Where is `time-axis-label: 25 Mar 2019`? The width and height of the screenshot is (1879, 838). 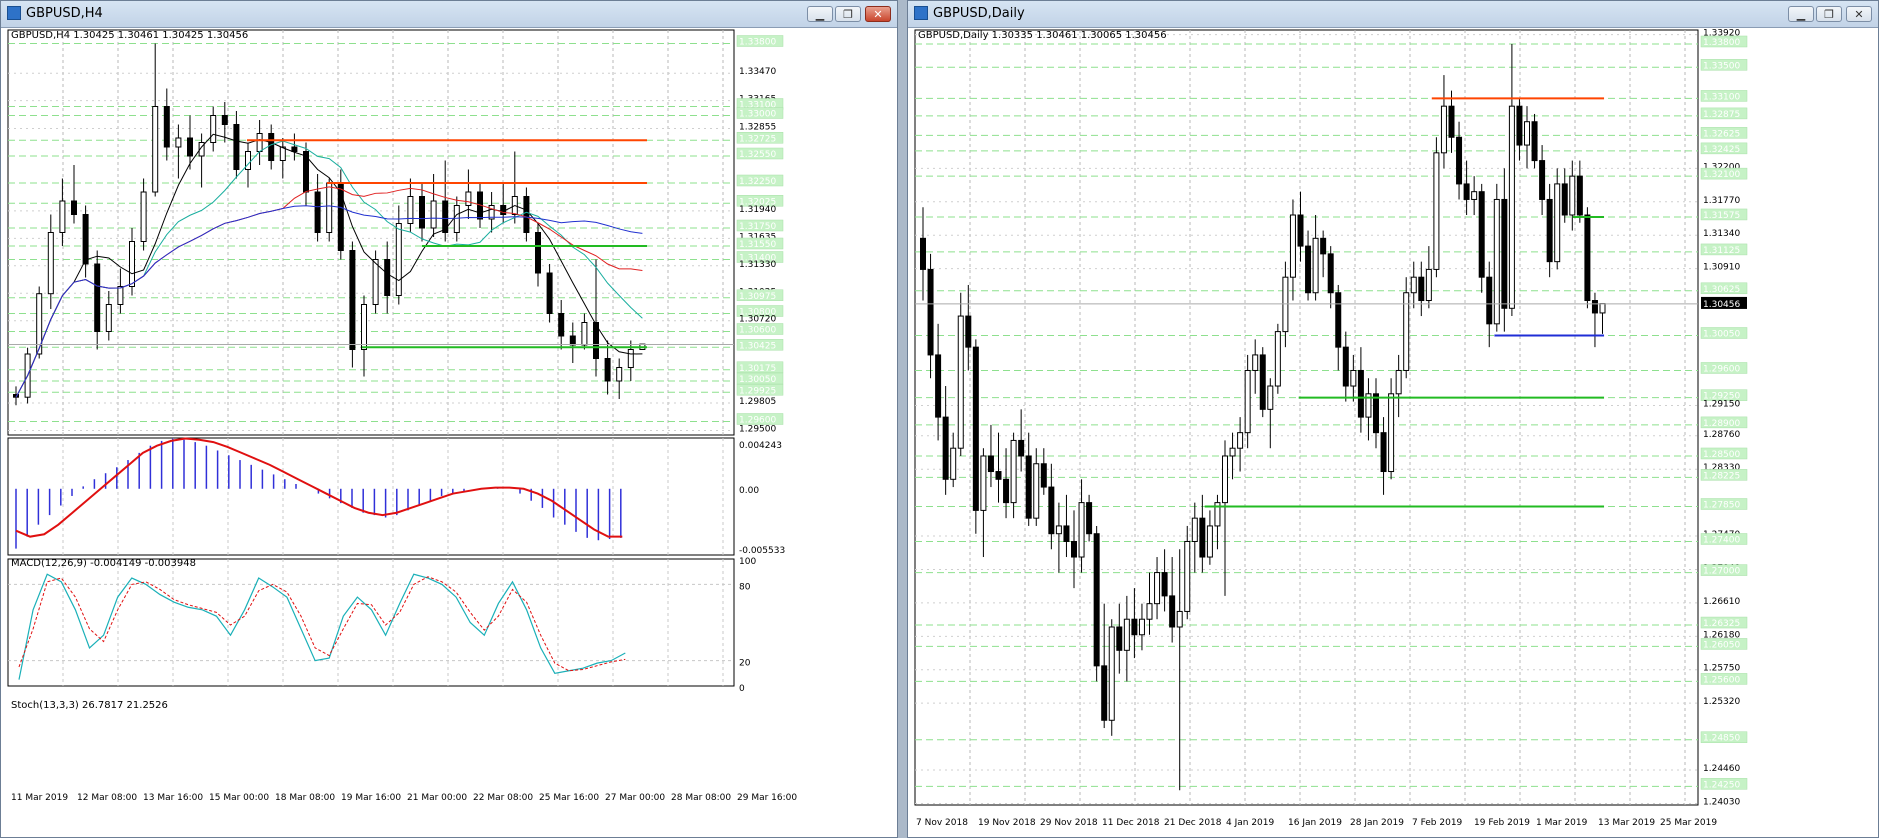
time-axis-label: 25 Mar 2019 is located at coordinates (1688, 823).